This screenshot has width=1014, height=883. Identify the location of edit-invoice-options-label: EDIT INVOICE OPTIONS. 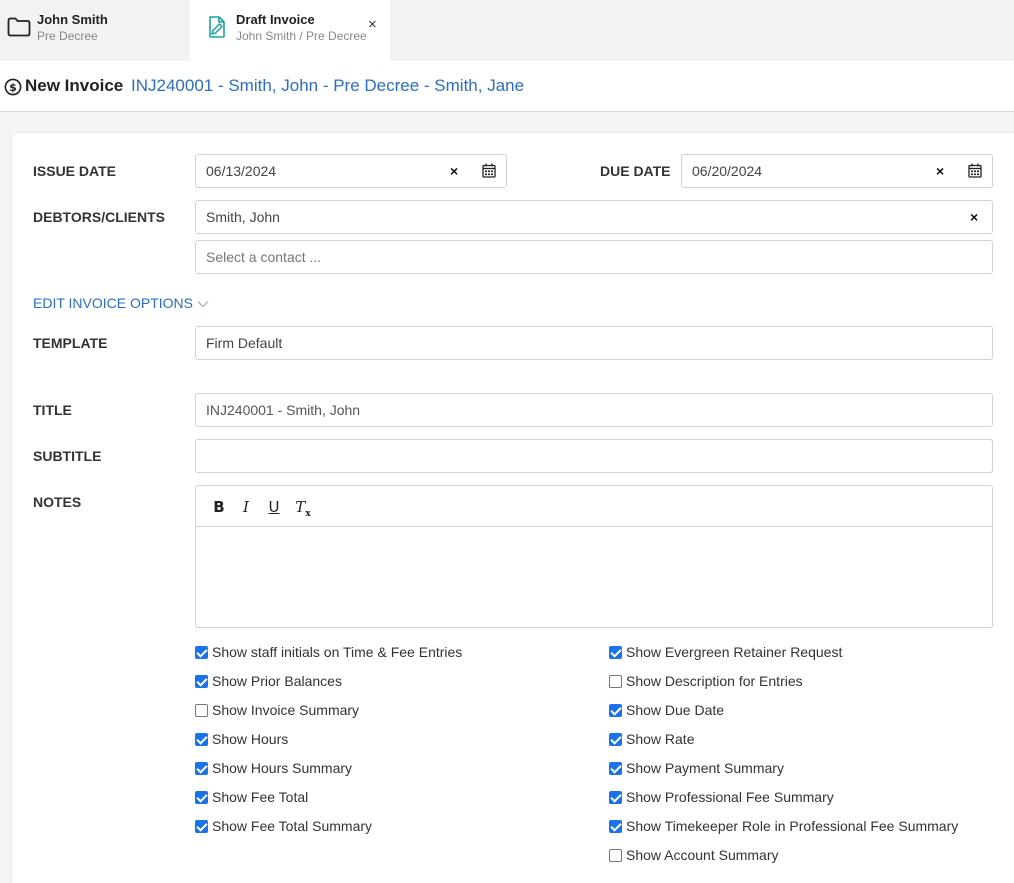
(113, 303).